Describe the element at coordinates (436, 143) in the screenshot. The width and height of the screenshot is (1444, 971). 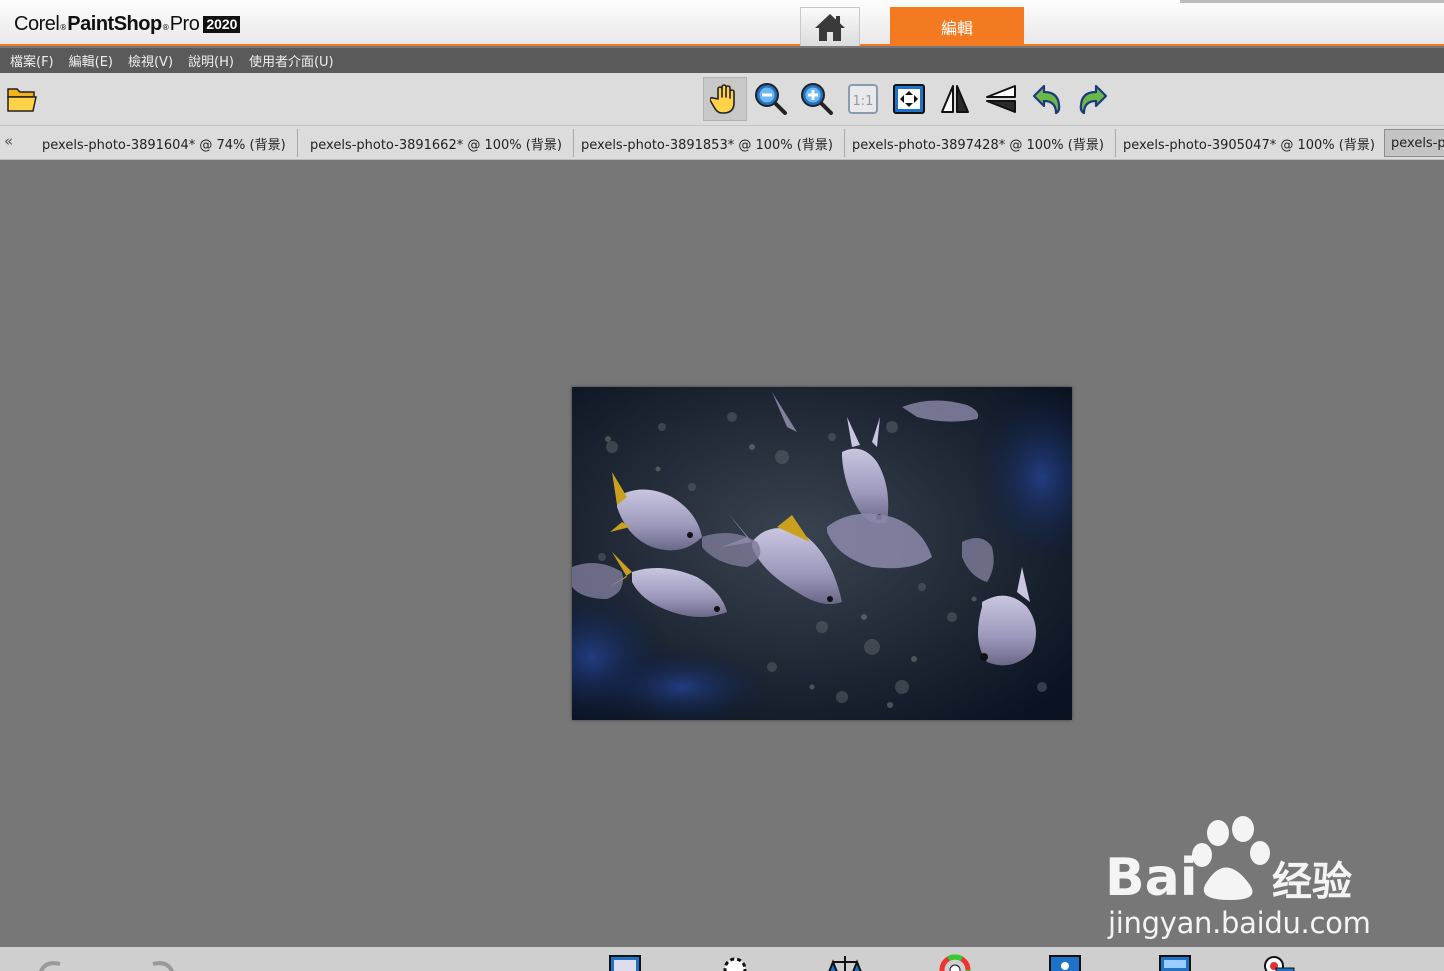
I see `document-tab: pexels-photo-3891662* @ 100% (背景)` at that location.